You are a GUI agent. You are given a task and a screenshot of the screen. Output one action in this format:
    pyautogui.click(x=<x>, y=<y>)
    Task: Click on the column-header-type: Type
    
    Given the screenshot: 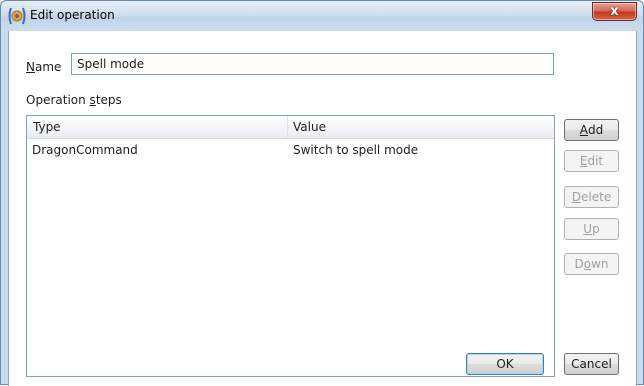 What is the action you would take?
    pyautogui.click(x=47, y=127)
    